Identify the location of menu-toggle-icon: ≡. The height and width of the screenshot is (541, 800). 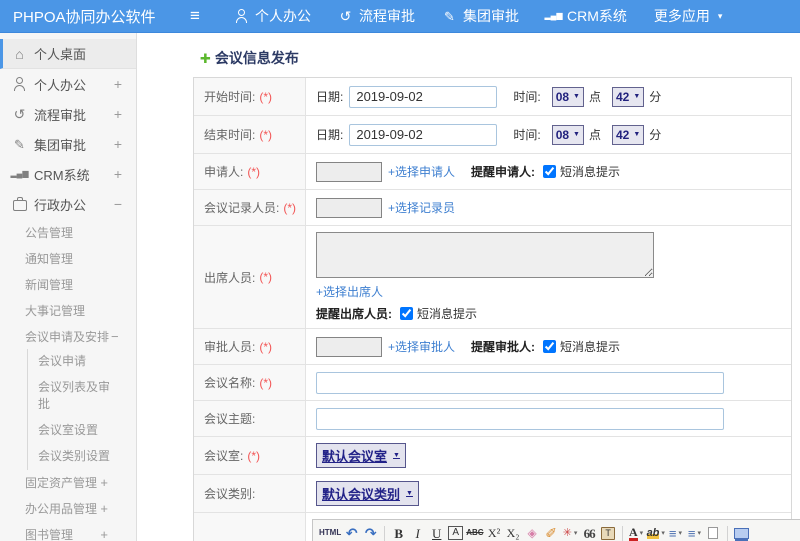
(195, 16).